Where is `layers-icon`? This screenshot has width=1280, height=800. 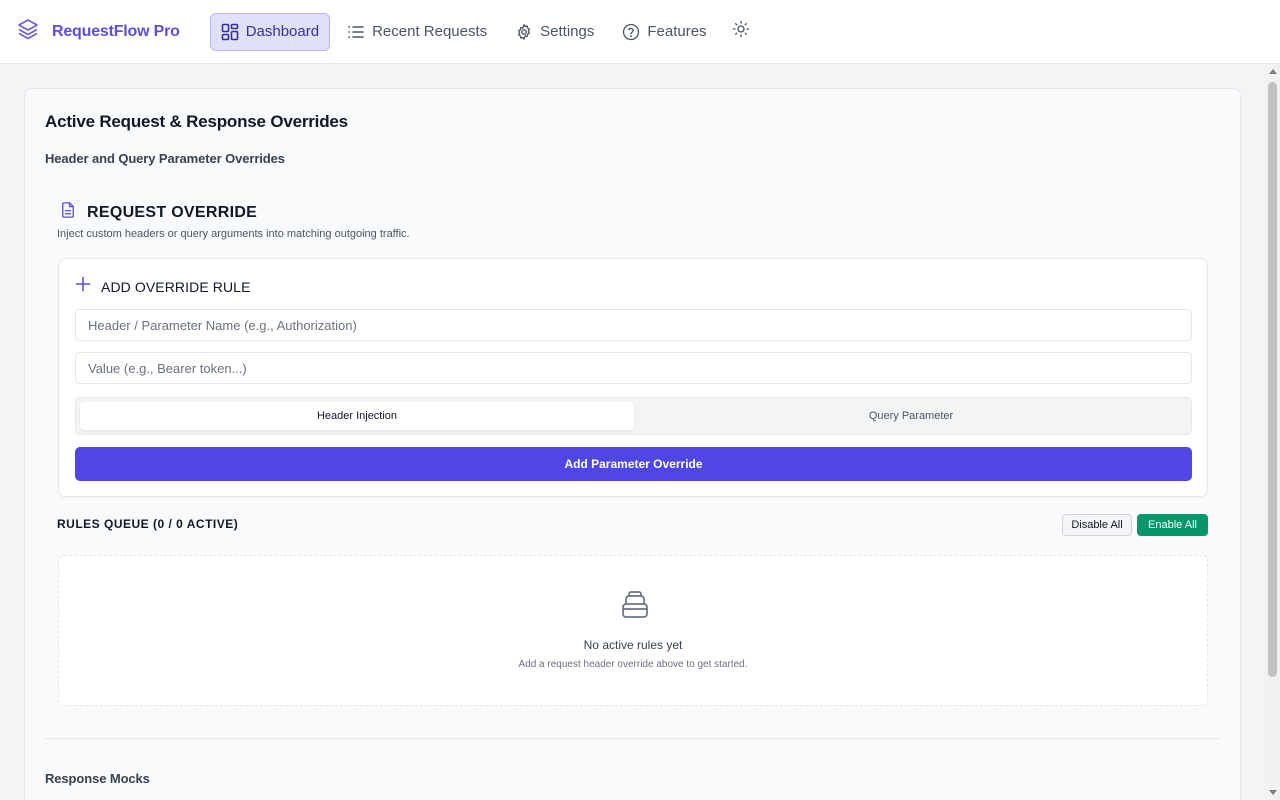
layers-icon is located at coordinates (28, 31).